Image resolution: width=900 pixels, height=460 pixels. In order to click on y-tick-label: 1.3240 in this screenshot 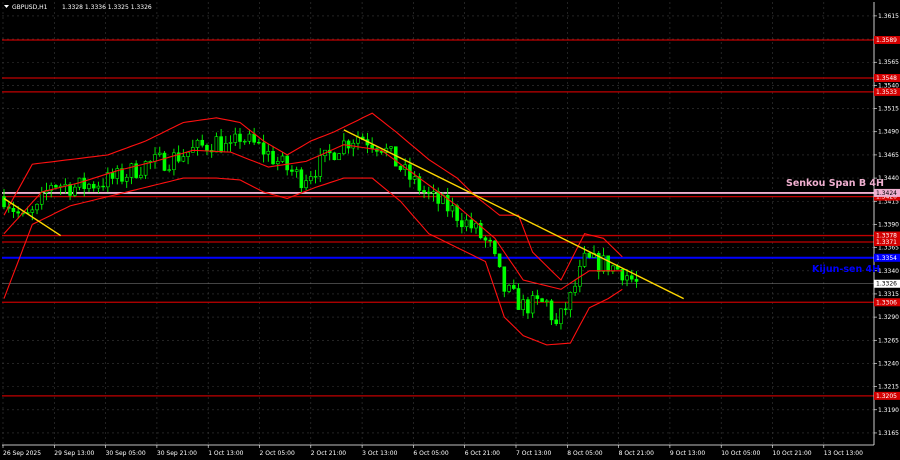, I will do `click(888, 363)`.